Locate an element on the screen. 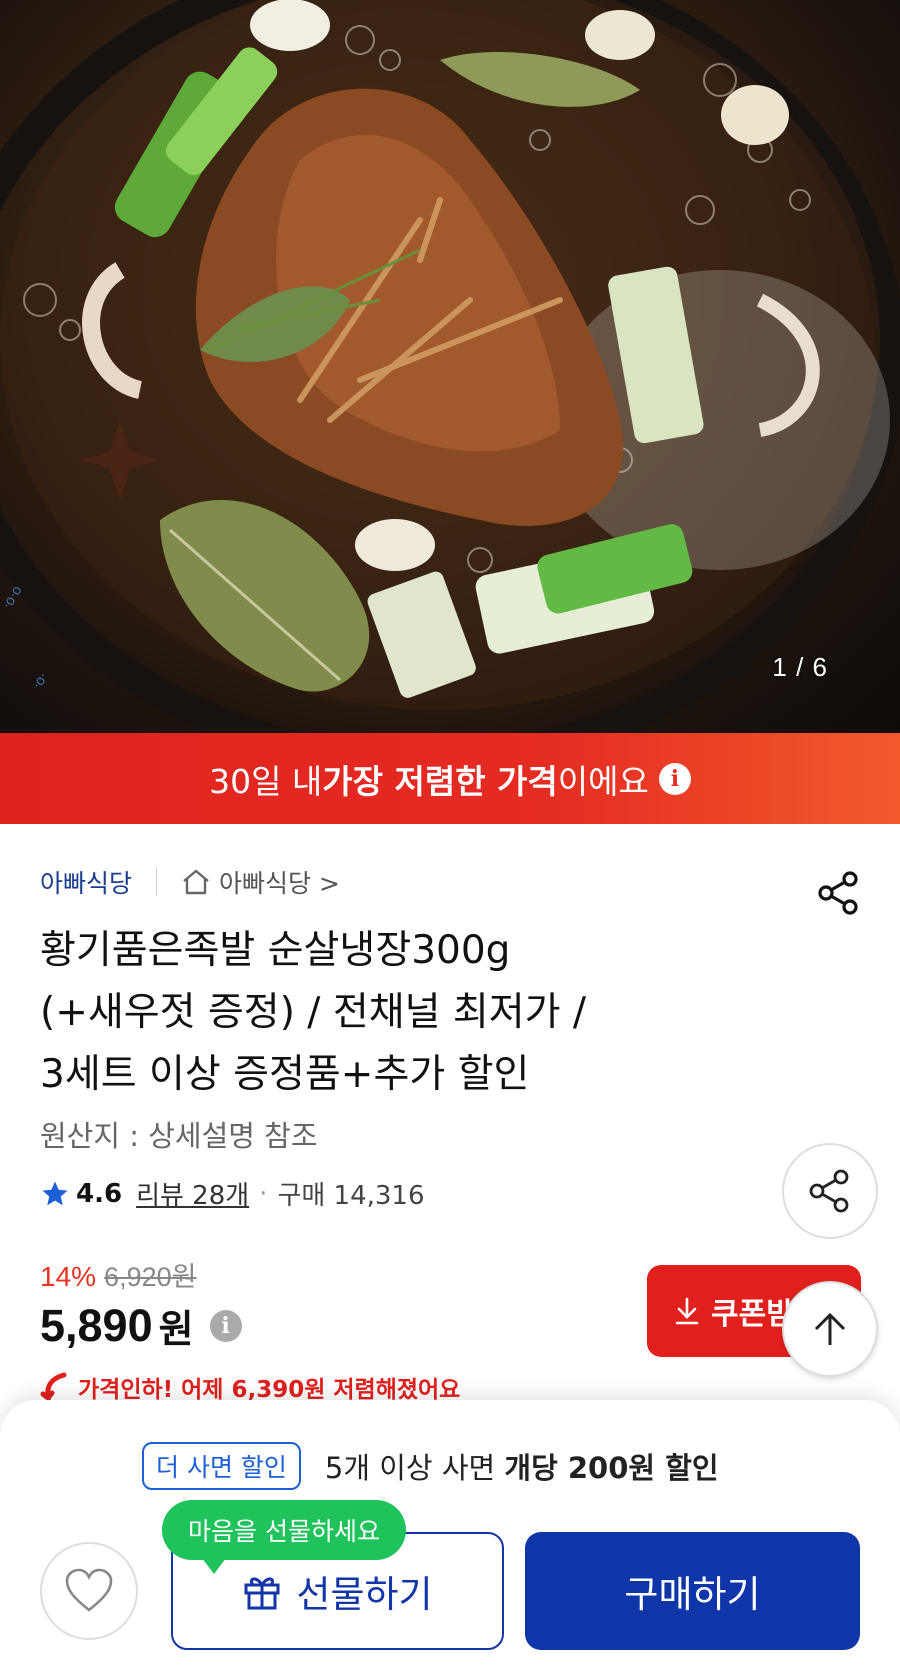  title-line: 황기품은족발 순살냉장300g is located at coordinates (275, 950).